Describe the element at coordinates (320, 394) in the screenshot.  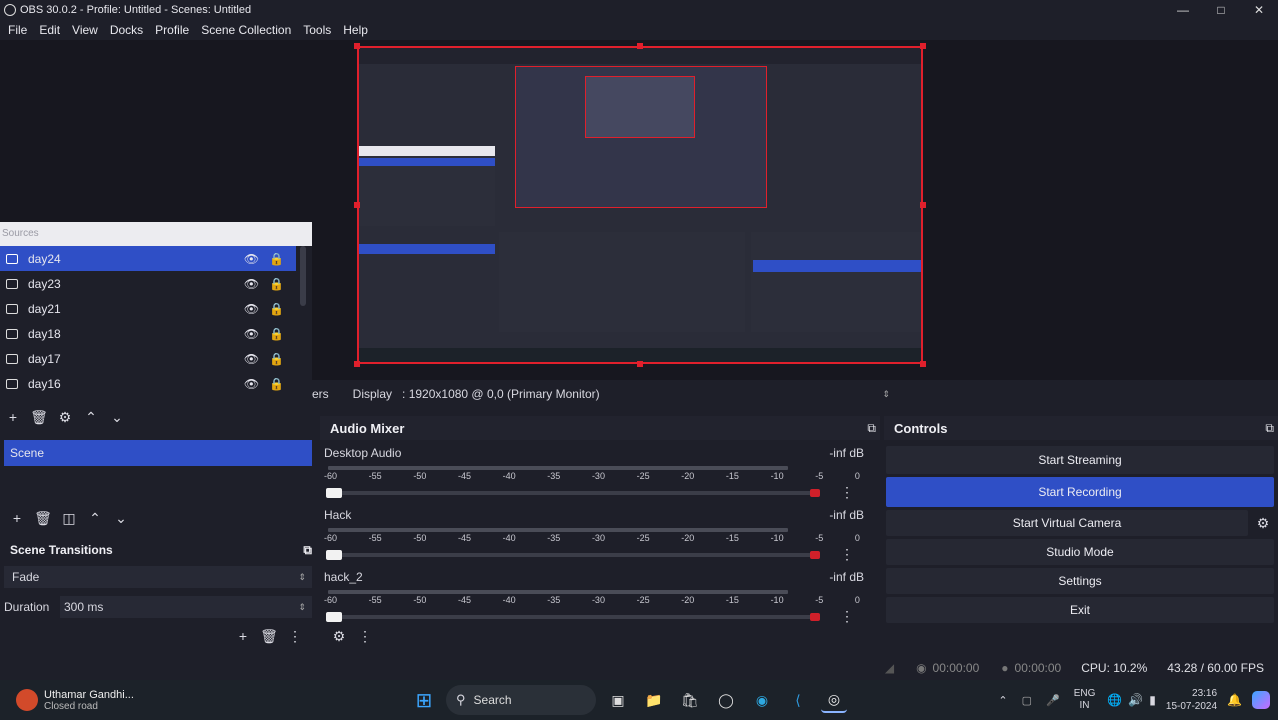
I see `filters-button-fragment: ers` at that location.